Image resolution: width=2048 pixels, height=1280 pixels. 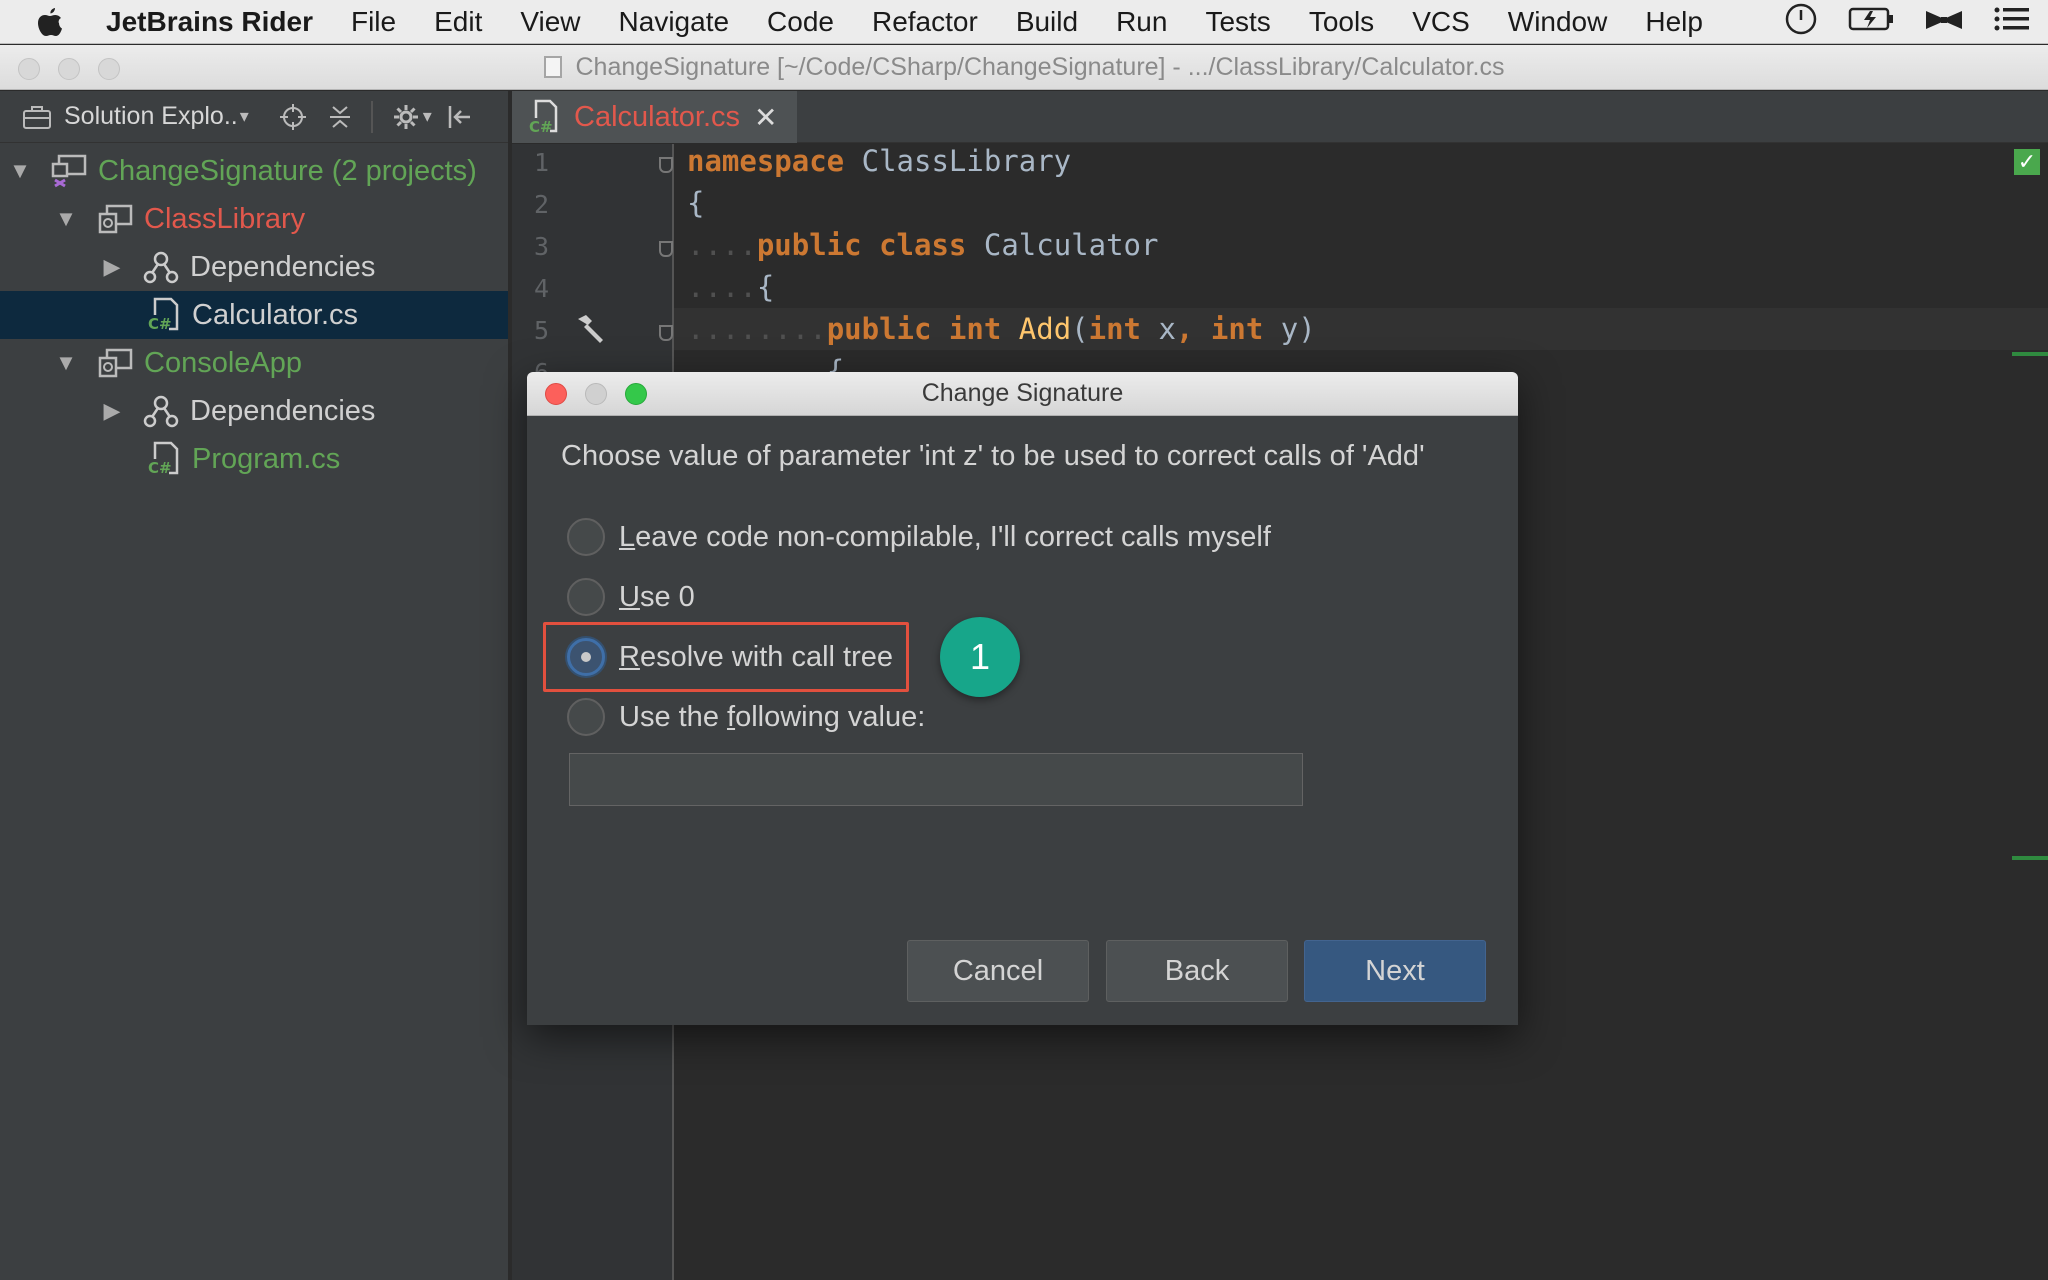 I want to click on dialog-title: Change Signature, so click(x=1022, y=393).